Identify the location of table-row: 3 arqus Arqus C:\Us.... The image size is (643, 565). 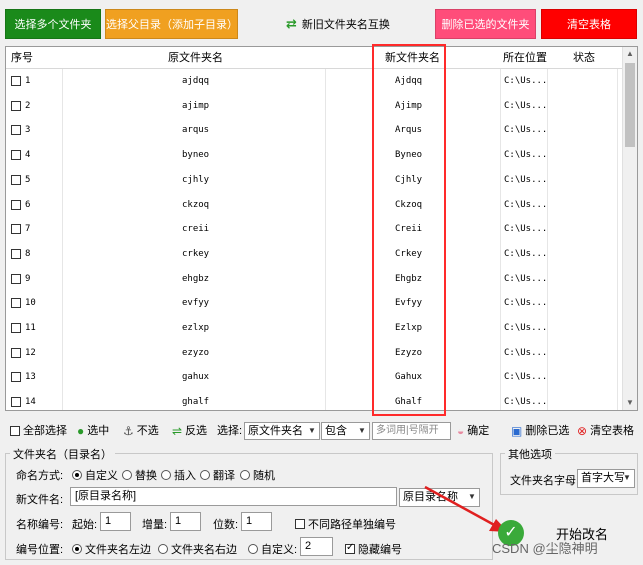
(314, 130).